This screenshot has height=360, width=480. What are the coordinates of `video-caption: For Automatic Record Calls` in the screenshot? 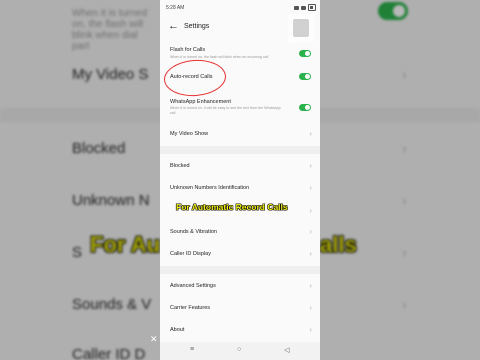 It's located at (232, 207).